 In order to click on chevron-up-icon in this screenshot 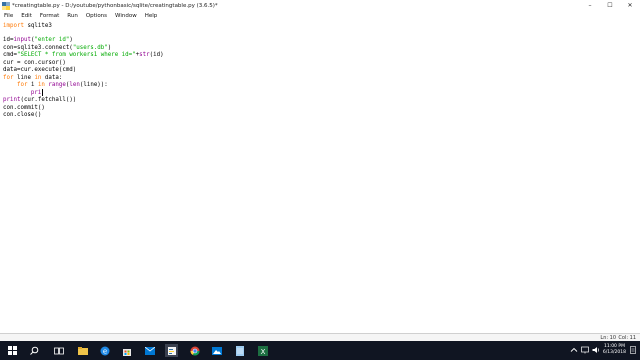, I will do `click(574, 350)`.